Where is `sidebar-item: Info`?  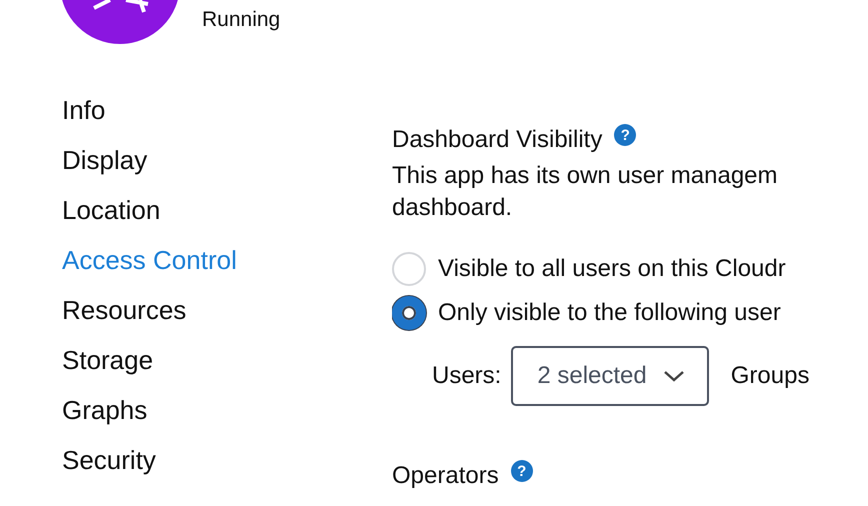 sidebar-item: Info is located at coordinates (84, 110).